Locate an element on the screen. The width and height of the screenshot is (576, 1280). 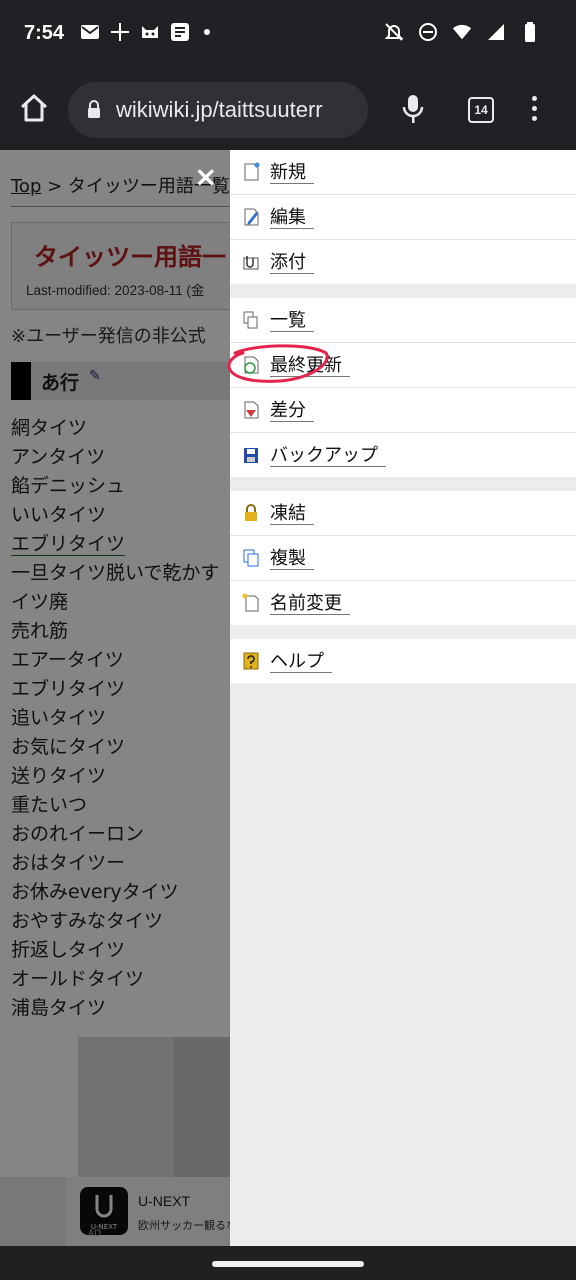
notification-icons is located at coordinates (145, 32).